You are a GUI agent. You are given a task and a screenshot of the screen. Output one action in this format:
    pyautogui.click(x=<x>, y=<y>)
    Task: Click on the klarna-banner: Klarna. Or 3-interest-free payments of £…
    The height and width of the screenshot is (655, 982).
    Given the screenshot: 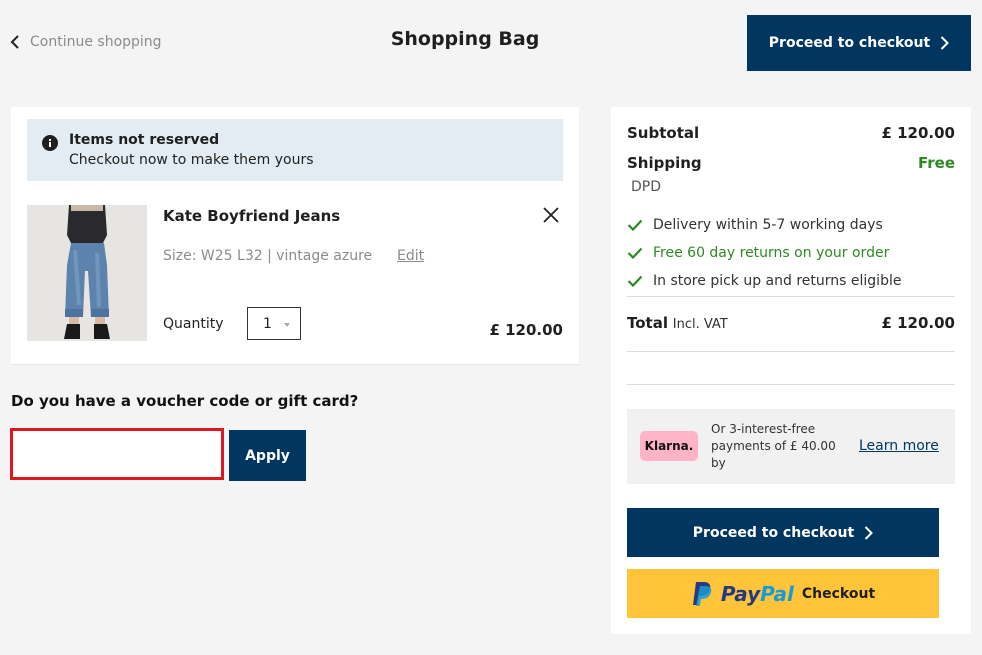 What is the action you would take?
    pyautogui.click(x=791, y=446)
    